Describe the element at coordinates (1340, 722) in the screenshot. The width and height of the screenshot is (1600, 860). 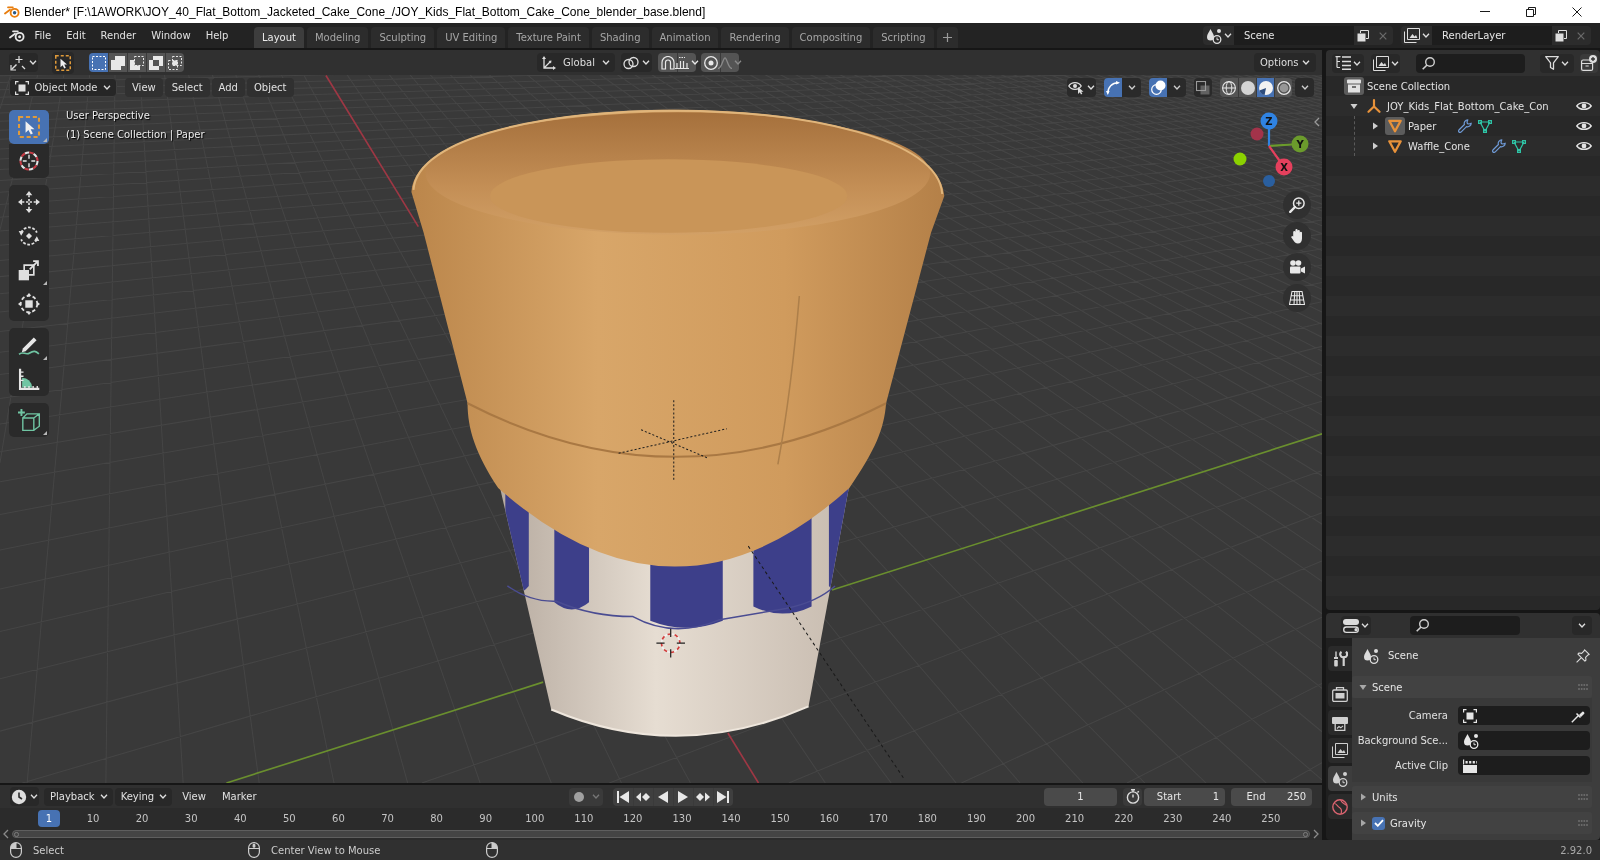
I see `output-tab` at that location.